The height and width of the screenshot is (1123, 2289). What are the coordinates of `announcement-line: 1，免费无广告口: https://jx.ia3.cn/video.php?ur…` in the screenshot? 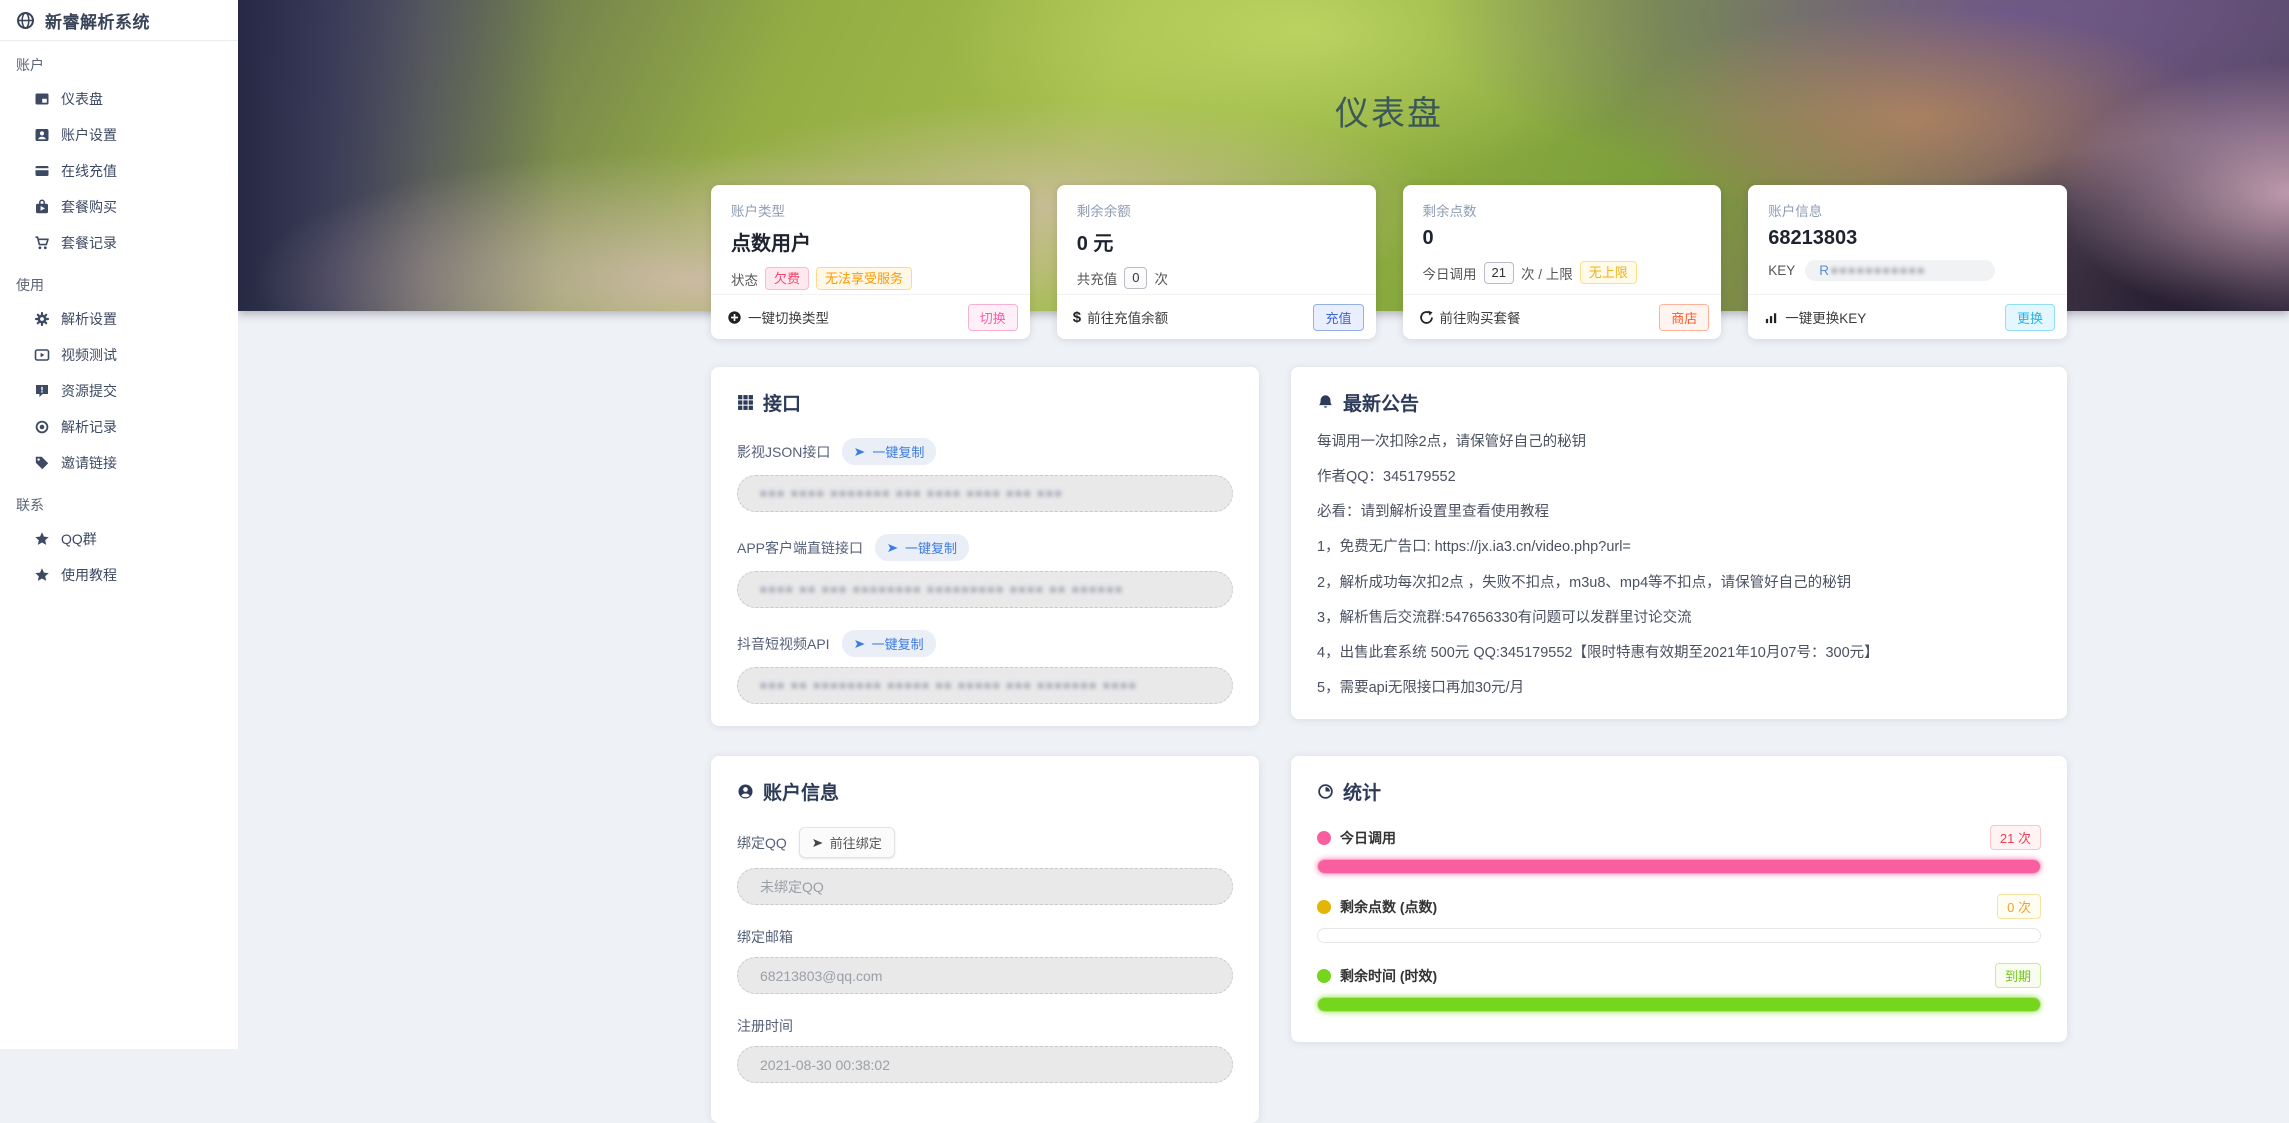 It's located at (1474, 547).